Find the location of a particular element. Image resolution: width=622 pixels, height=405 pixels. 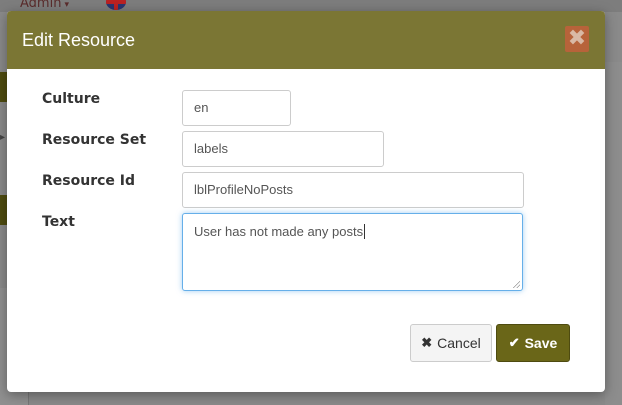

times-icon: ✖ is located at coordinates (427, 342).